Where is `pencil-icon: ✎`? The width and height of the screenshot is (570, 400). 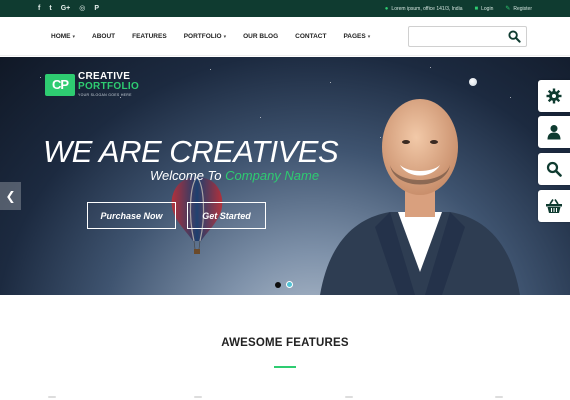
pencil-icon: ✎ is located at coordinates (508, 9).